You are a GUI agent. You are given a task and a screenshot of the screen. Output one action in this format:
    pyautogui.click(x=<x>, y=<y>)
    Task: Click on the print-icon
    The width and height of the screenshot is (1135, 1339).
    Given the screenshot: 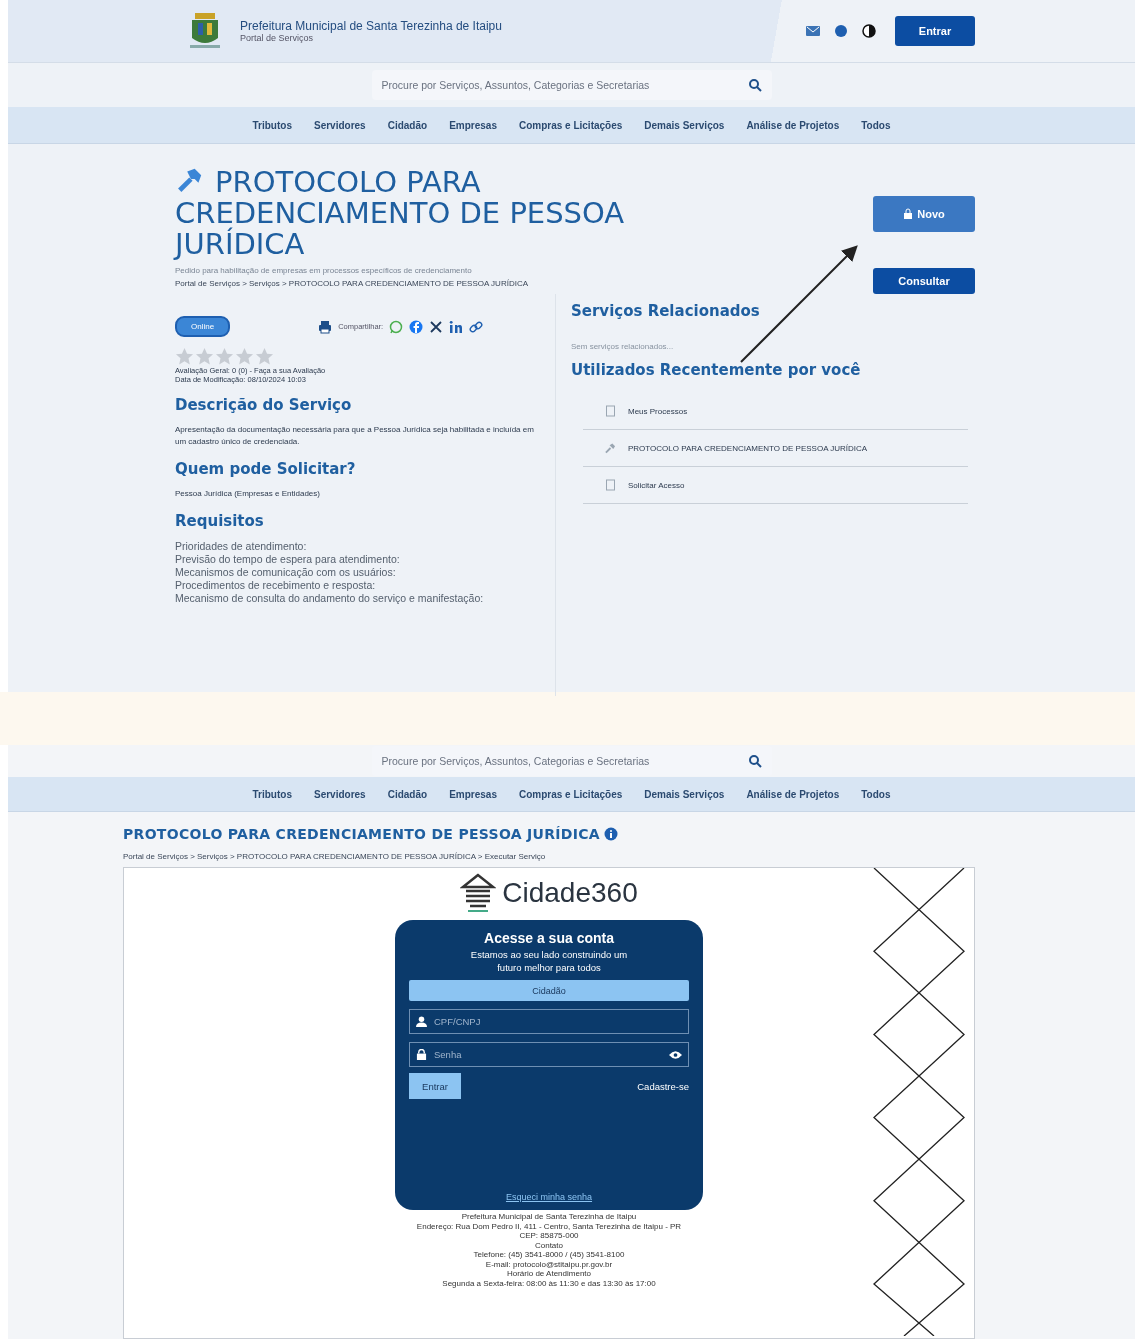 What is the action you would take?
    pyautogui.click(x=325, y=326)
    